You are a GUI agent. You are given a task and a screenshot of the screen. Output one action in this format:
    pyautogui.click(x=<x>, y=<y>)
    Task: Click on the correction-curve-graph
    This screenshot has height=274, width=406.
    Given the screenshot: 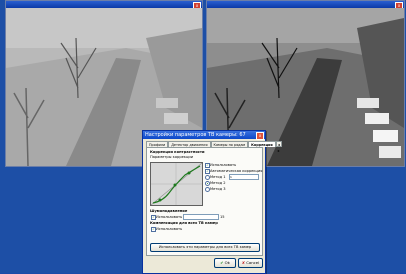 What is the action you would take?
    pyautogui.click(x=176, y=184)
    